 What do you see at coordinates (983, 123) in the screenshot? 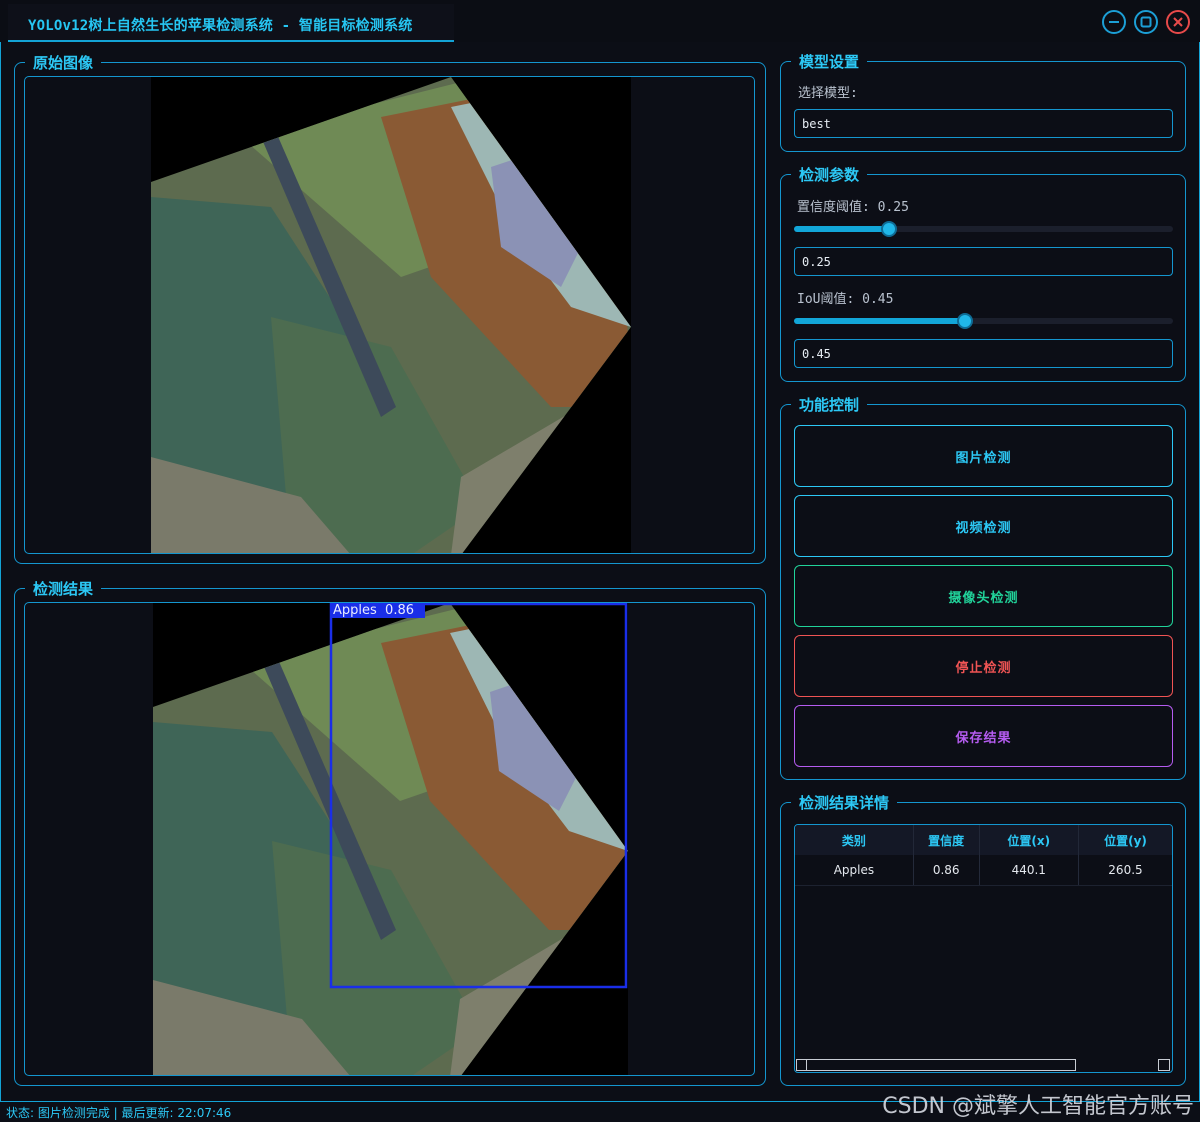
I see `model-select: best` at bounding box center [983, 123].